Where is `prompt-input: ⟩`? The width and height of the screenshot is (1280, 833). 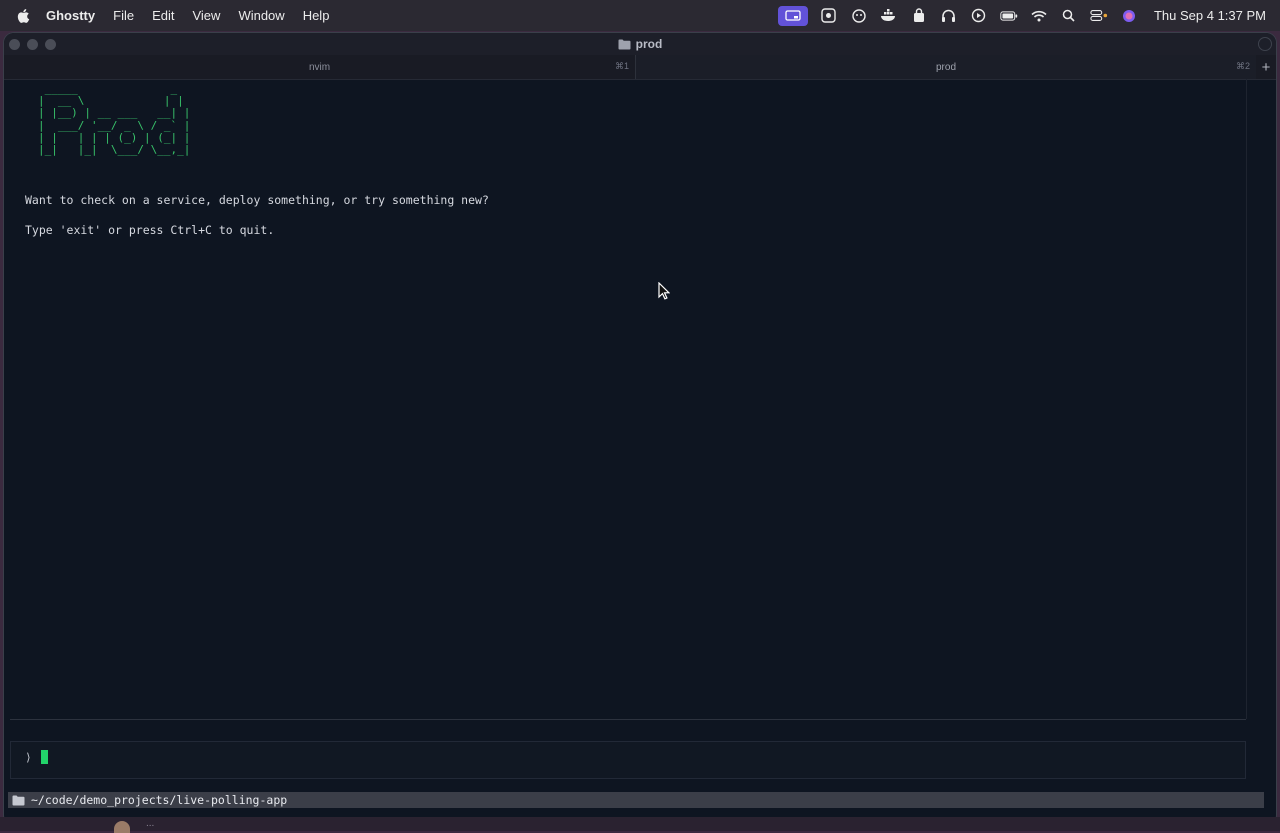
prompt-input: ⟩ is located at coordinates (628, 760).